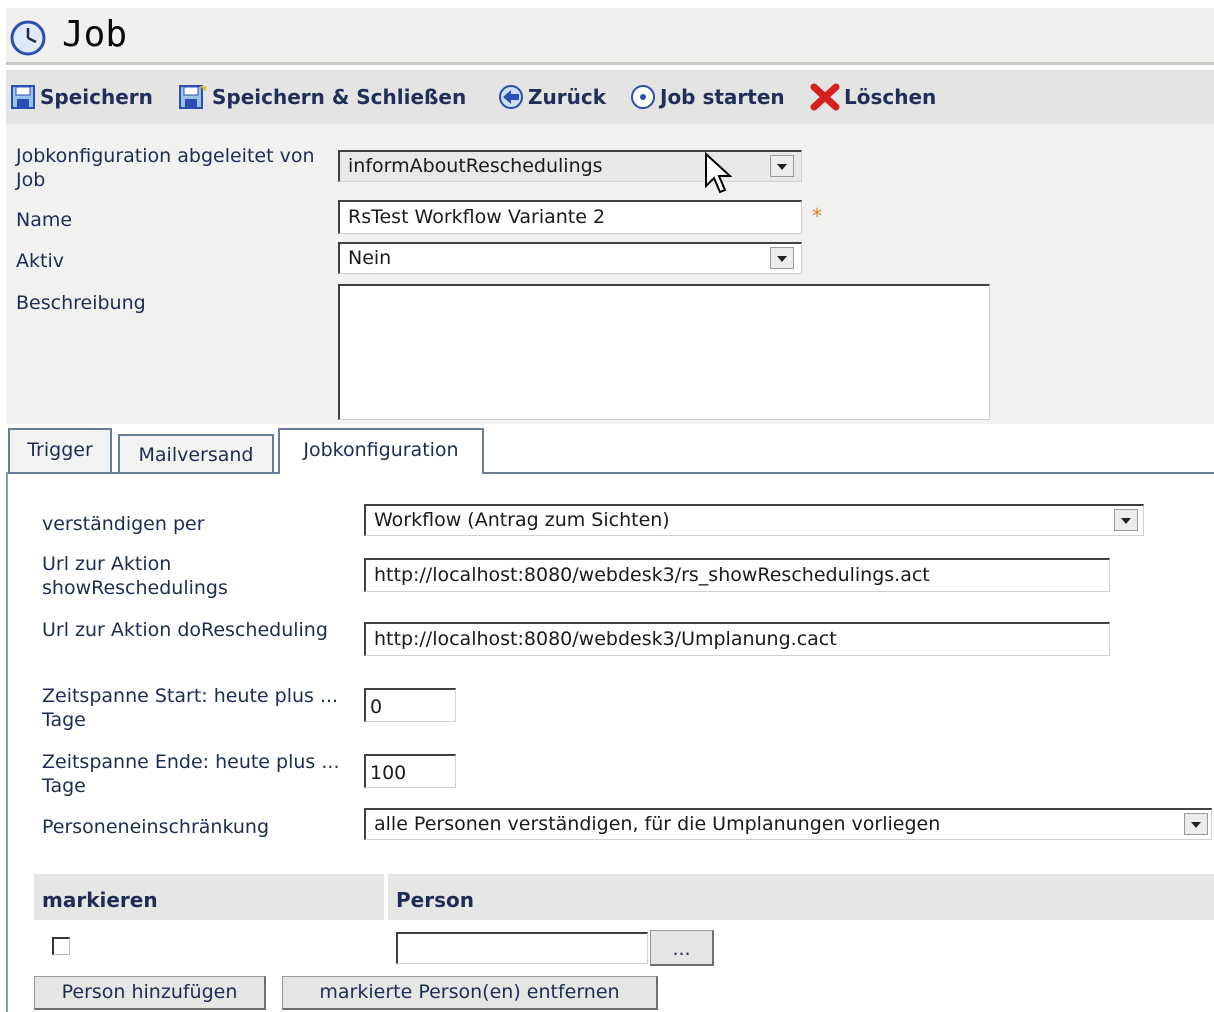  I want to click on save-close-button: Speichern & Schließen, so click(322, 97).